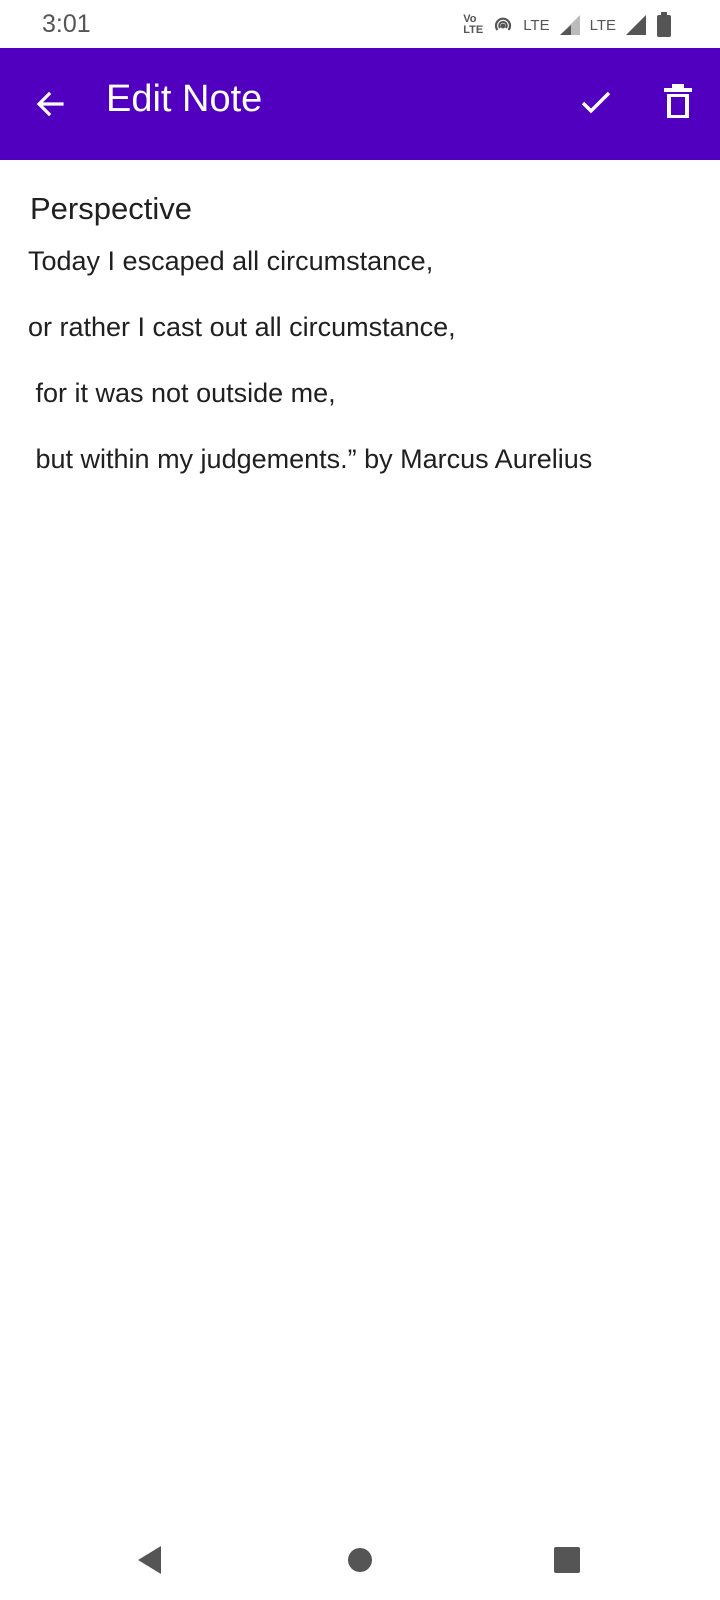 The height and width of the screenshot is (1600, 720). I want to click on battery-icon, so click(664, 24).